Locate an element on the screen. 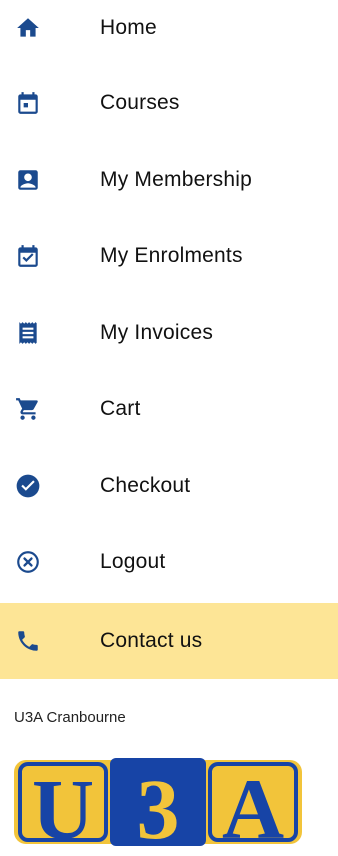  nav-item-home: Home is located at coordinates (169, 33).